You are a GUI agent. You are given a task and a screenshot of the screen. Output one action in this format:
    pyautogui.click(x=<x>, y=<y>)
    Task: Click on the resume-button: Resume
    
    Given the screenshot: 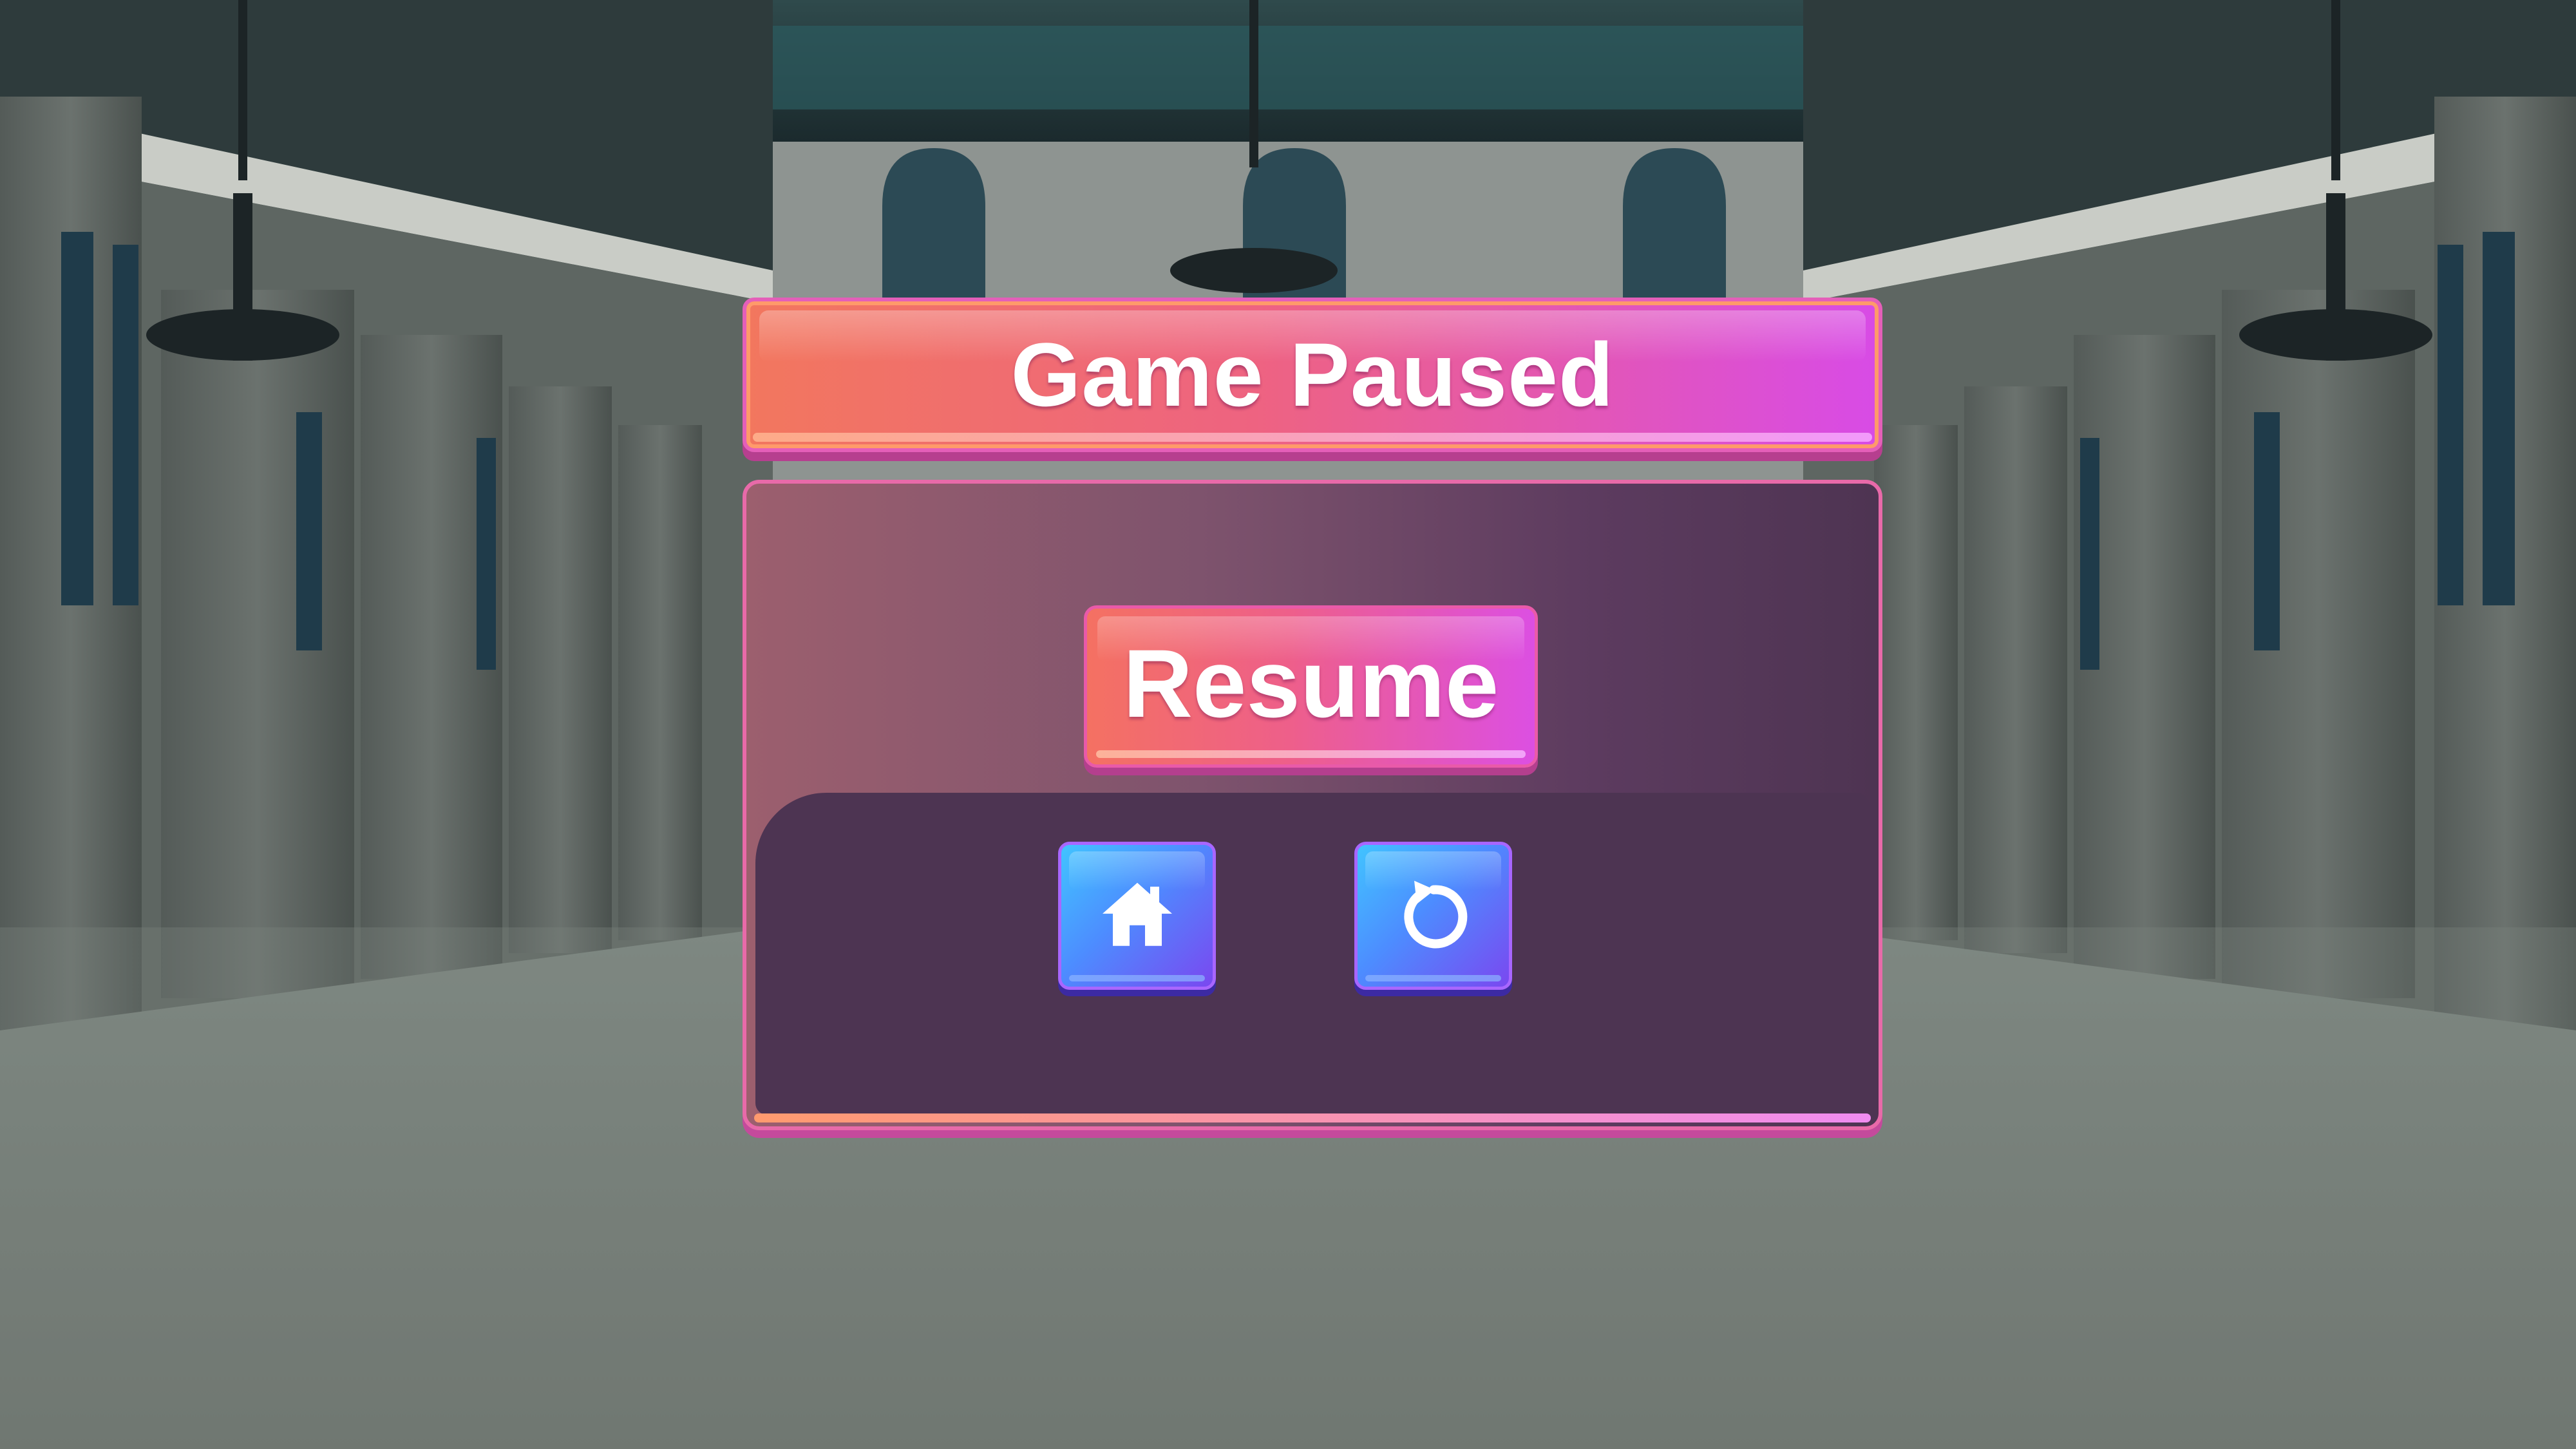 What is the action you would take?
    pyautogui.click(x=1311, y=686)
    